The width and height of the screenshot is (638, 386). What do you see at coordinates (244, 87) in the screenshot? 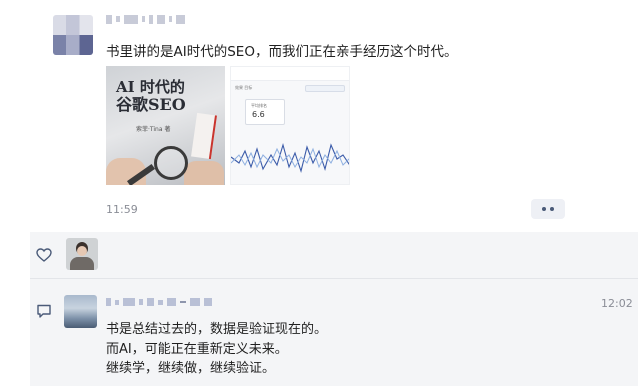
I see `analytics-tabs: 效果 目标` at bounding box center [244, 87].